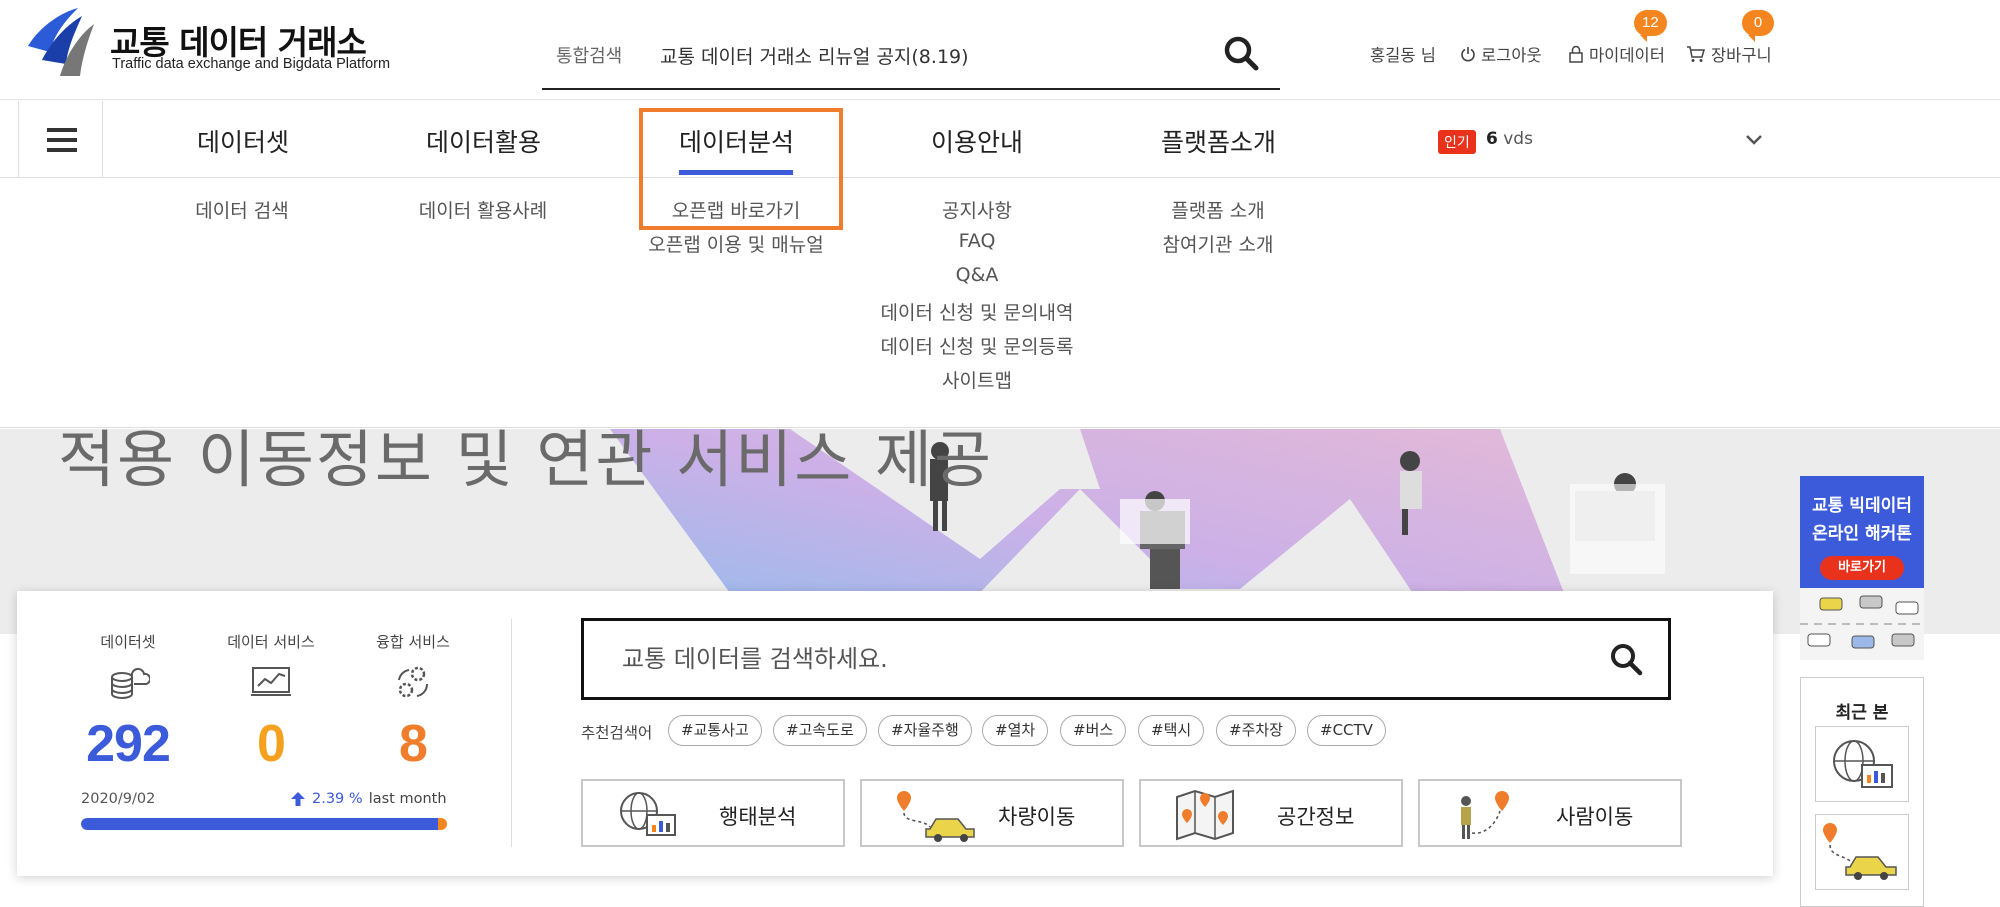  What do you see at coordinates (1072, 659) in the screenshot?
I see `main-search-input` at bounding box center [1072, 659].